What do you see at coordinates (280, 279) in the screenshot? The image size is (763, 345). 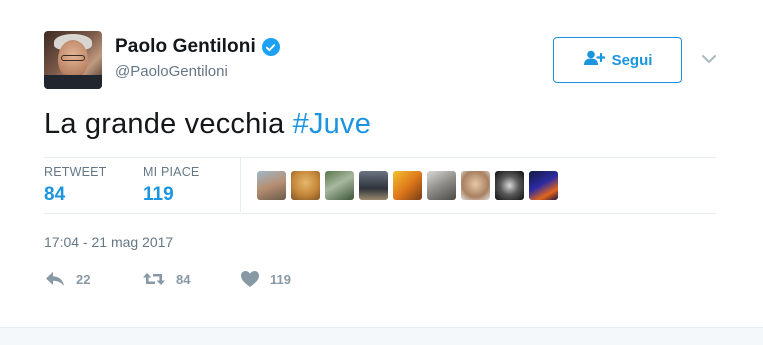 I see `like-count: 119` at bounding box center [280, 279].